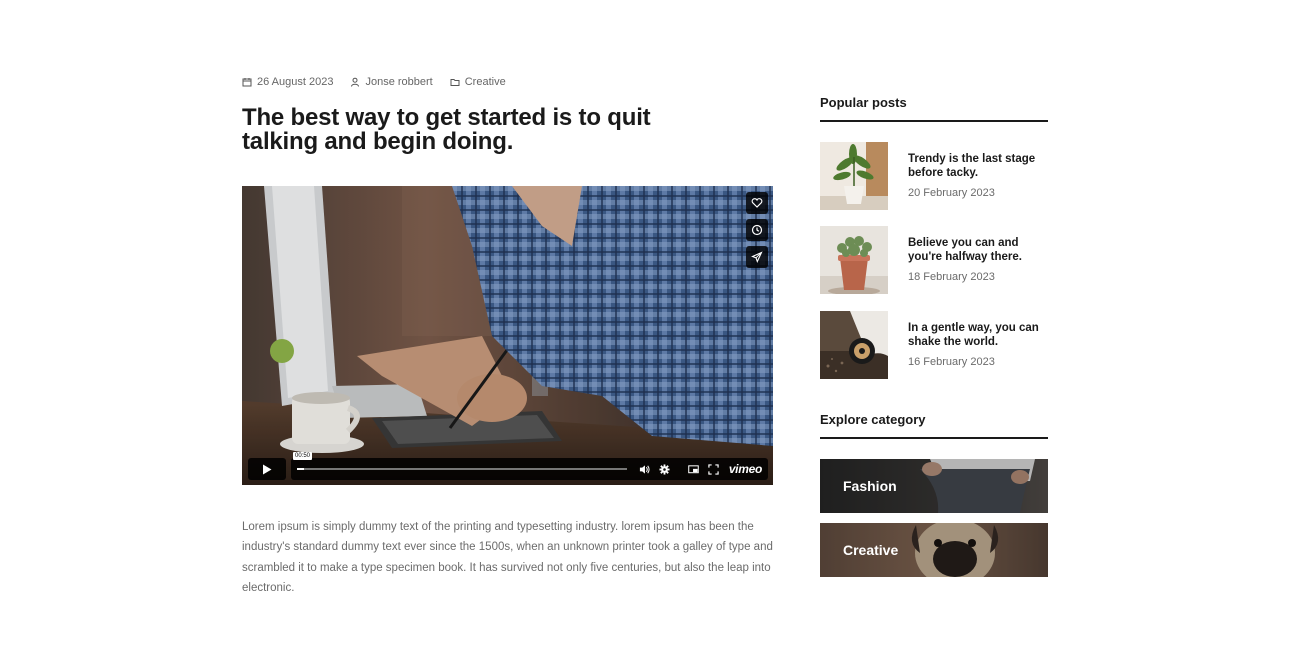 Image resolution: width=1300 pixels, height=670 pixels. I want to click on fullscreen-icon, so click(713, 469).